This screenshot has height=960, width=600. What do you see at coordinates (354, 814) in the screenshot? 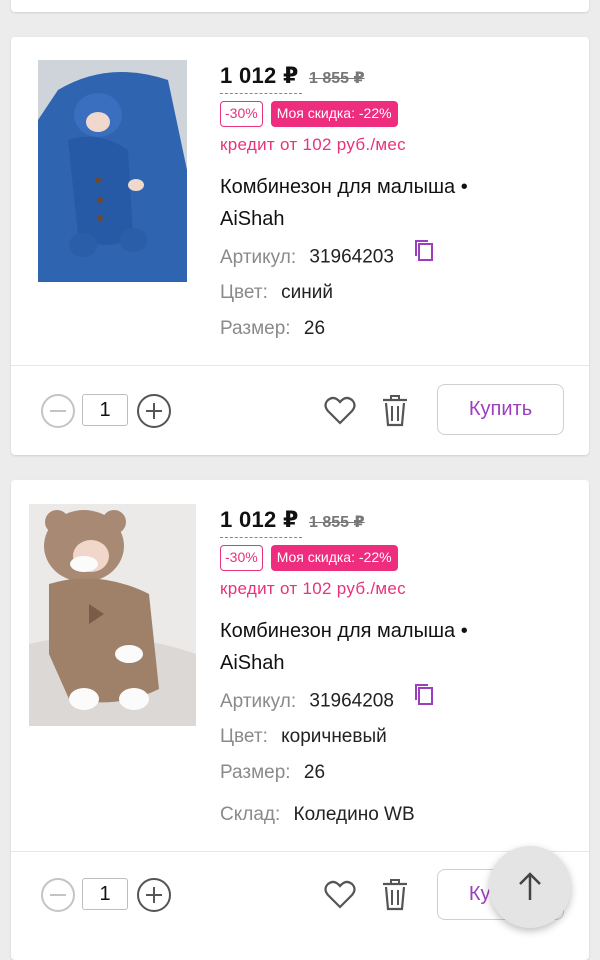
I see `warehouse-value: Коледино WB` at bounding box center [354, 814].